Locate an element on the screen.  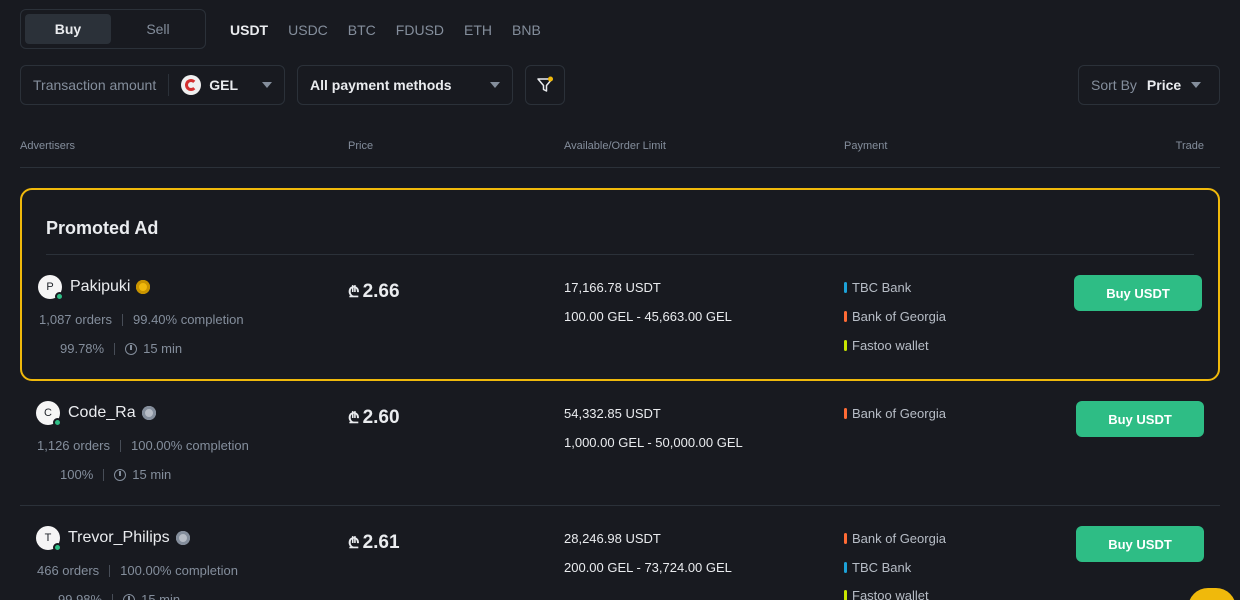
filter-button is located at coordinates (545, 85).